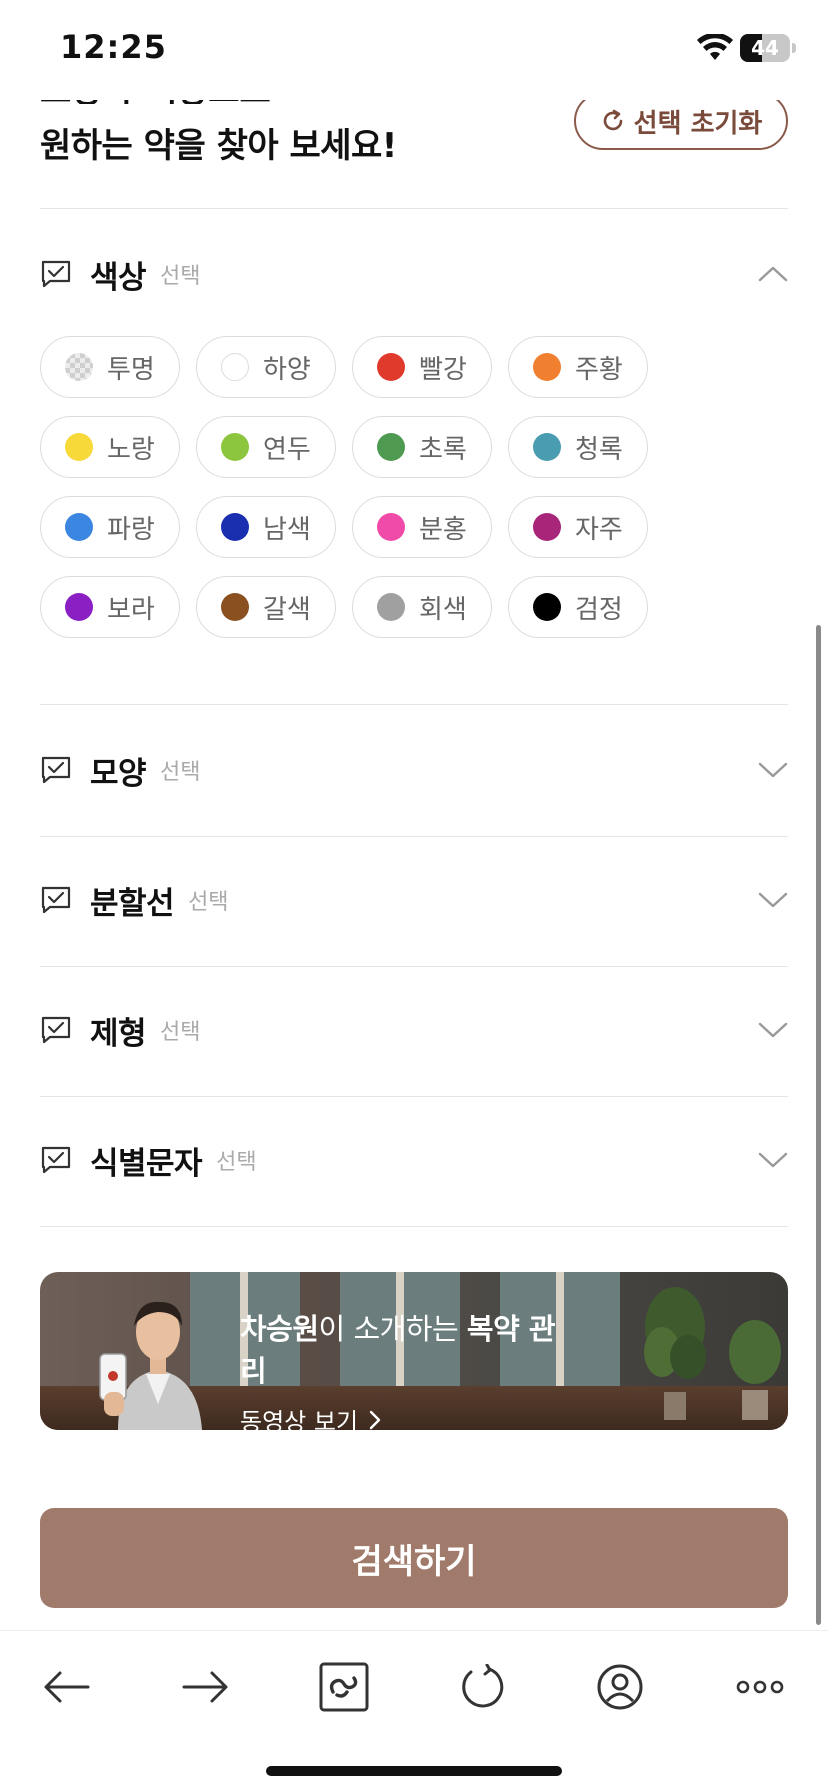 This screenshot has height=1792, width=828. Describe the element at coordinates (279, 1329) in the screenshot. I see `banner-presenter-name: 차승원` at that location.